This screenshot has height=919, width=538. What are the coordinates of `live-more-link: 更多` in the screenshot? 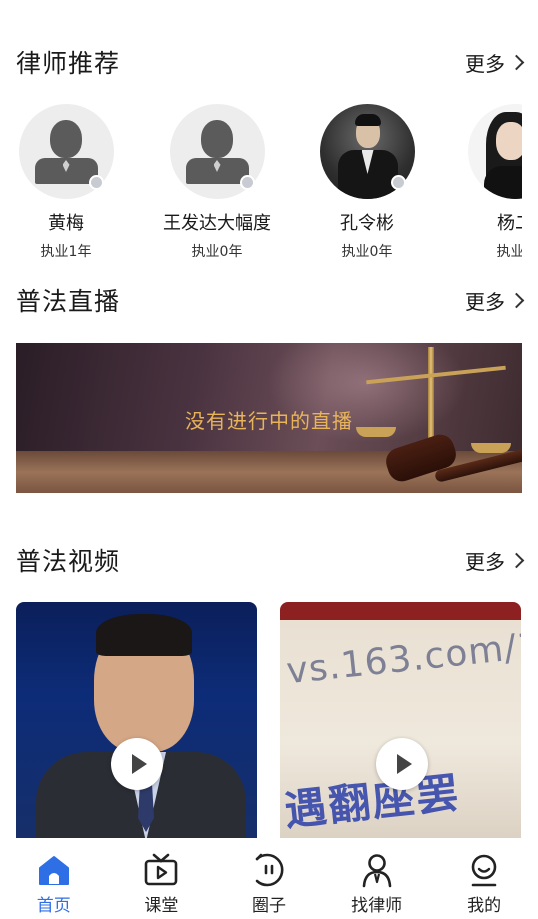 It's located at (495, 300).